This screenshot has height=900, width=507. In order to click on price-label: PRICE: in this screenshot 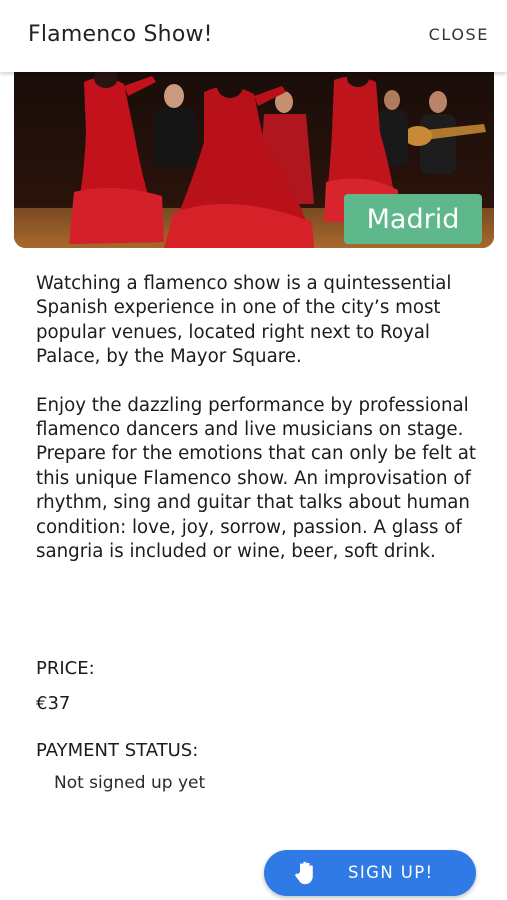, I will do `click(65, 668)`.